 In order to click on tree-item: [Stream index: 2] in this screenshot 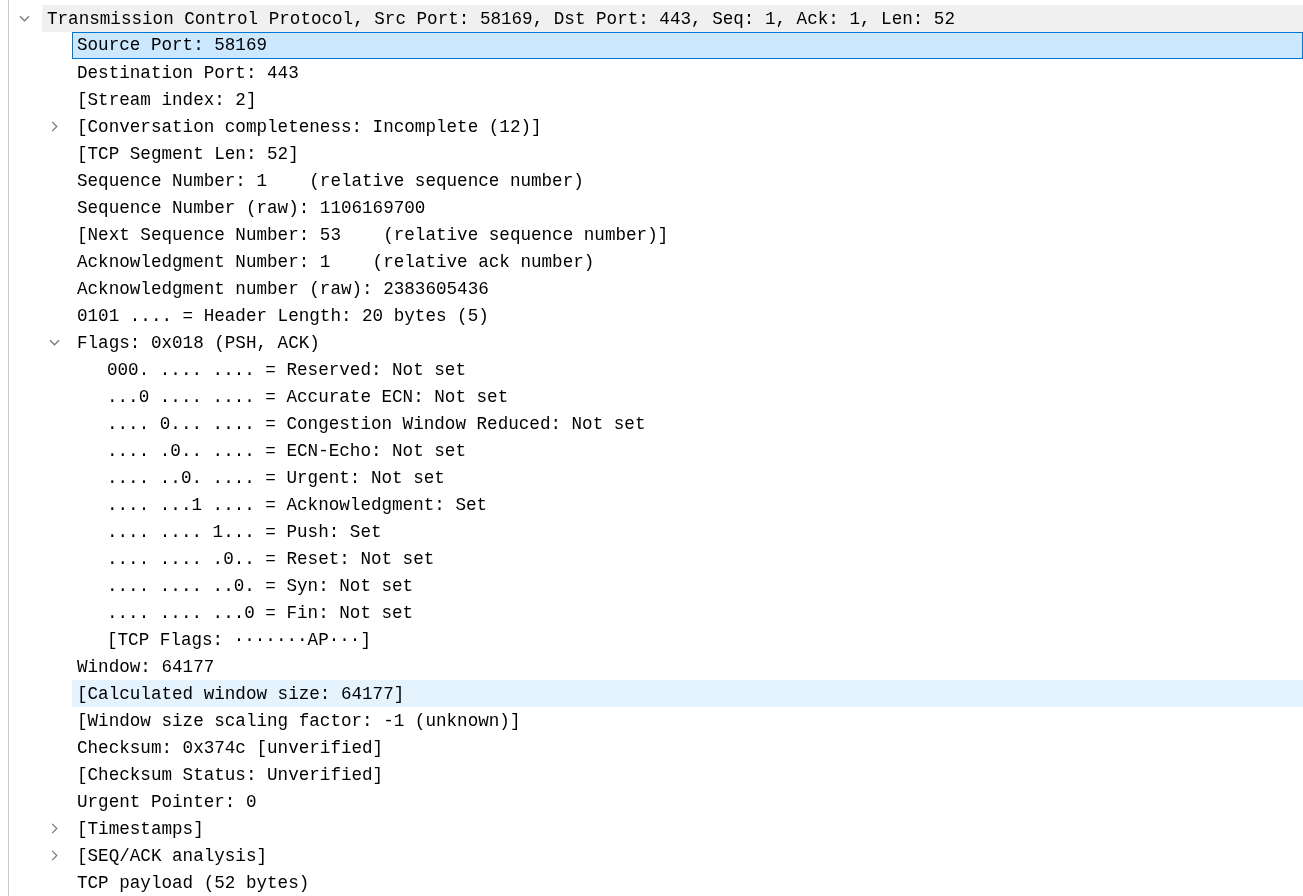, I will do `click(687, 99)`.